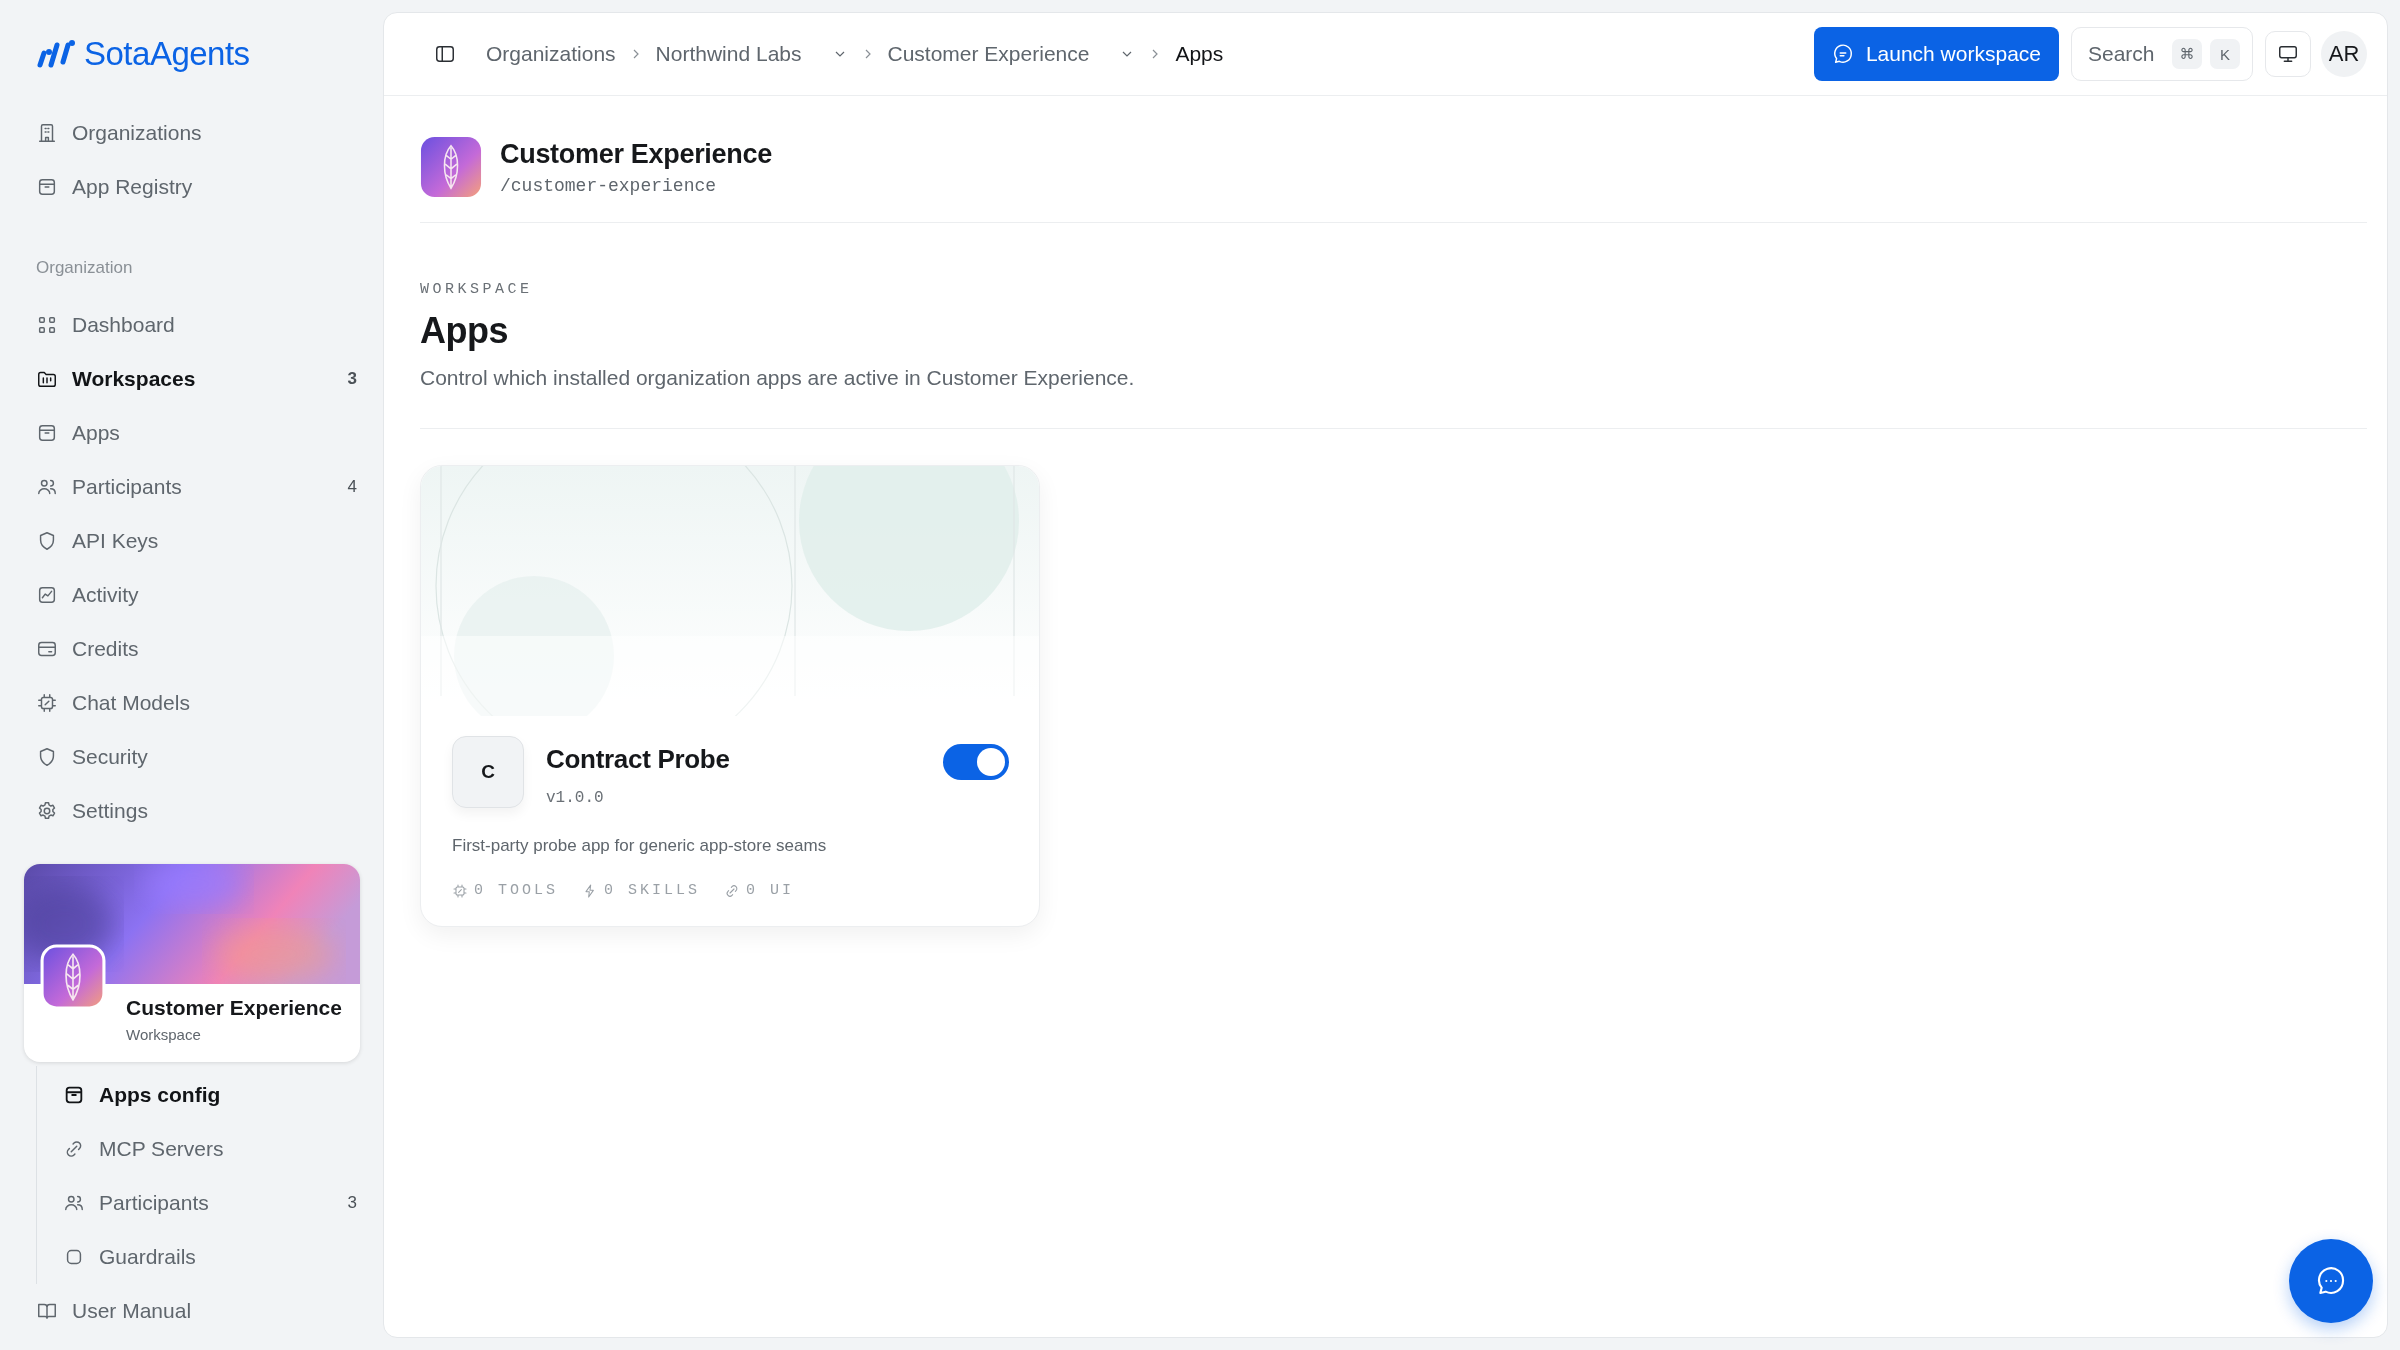 This screenshot has width=2400, height=1350. I want to click on breadcrumb-link: Apps, so click(1199, 54).